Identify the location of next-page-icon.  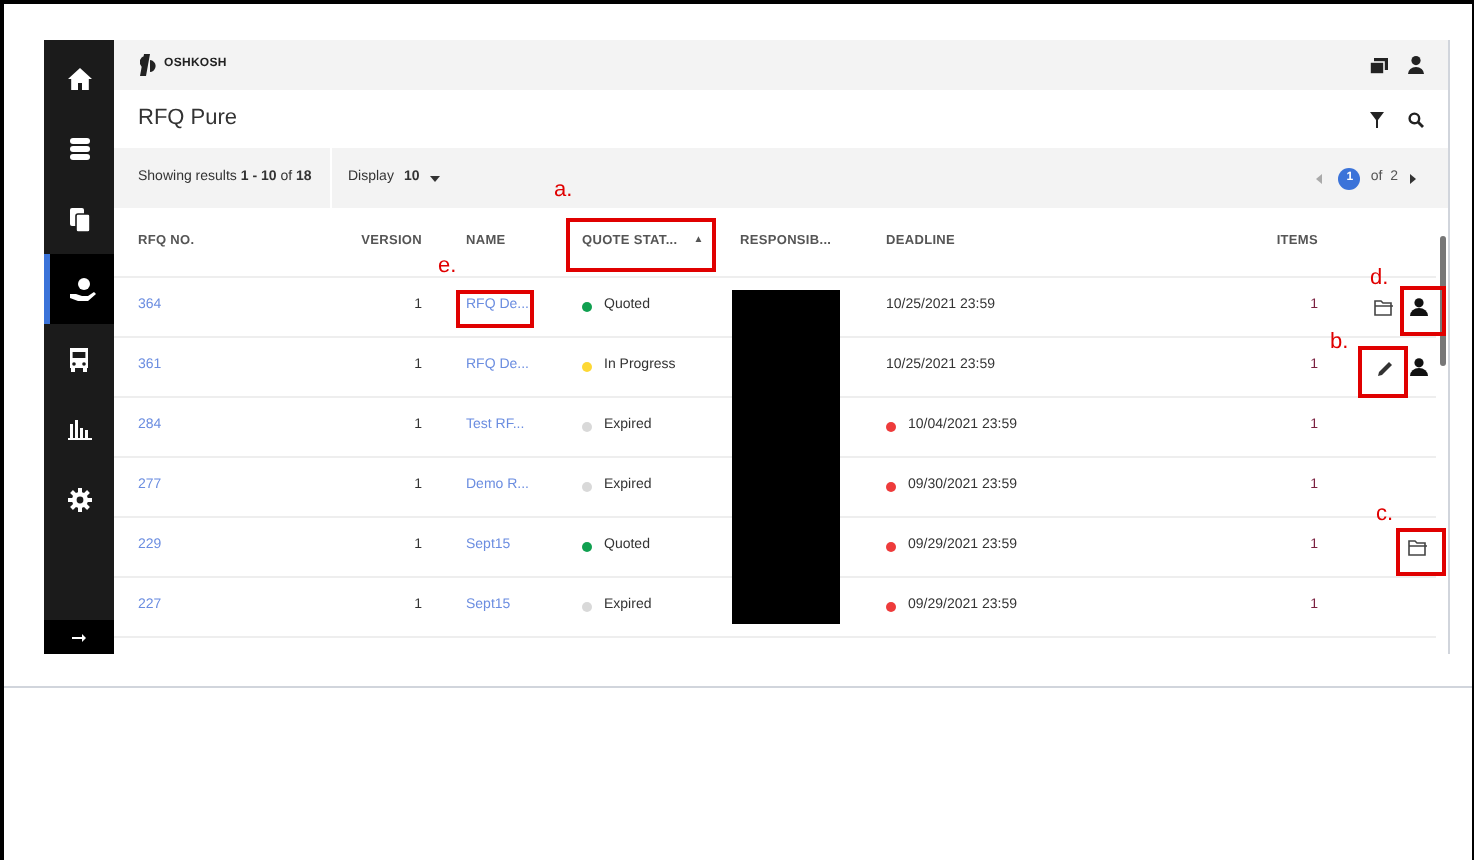
(1413, 178).